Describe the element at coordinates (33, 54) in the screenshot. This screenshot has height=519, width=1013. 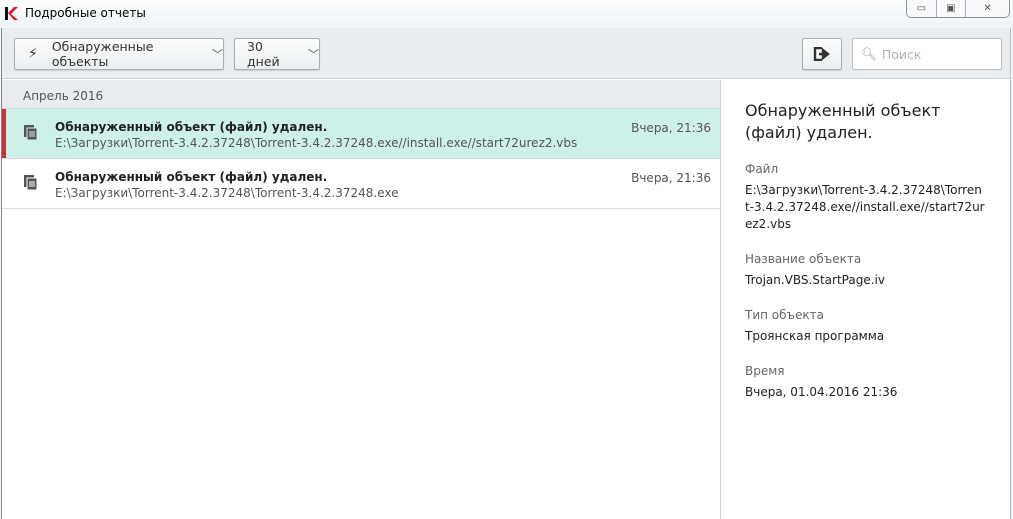
I see `lightning-icon: ⚡︎` at that location.